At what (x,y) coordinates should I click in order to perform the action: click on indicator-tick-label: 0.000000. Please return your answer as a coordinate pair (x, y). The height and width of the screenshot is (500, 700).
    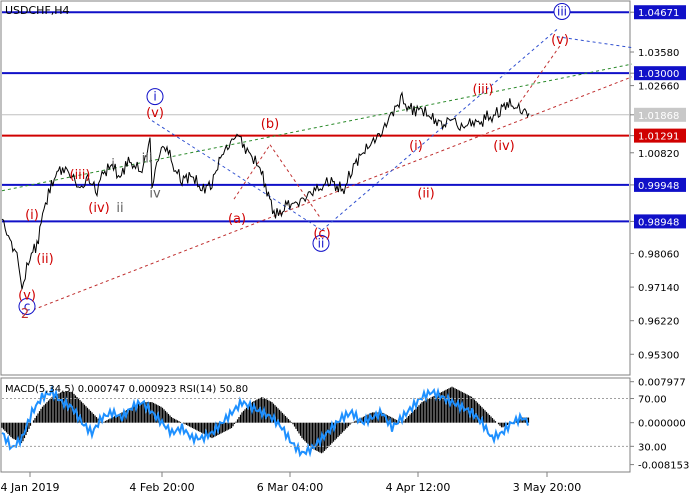
    Looking at the image, I should click on (662, 424).